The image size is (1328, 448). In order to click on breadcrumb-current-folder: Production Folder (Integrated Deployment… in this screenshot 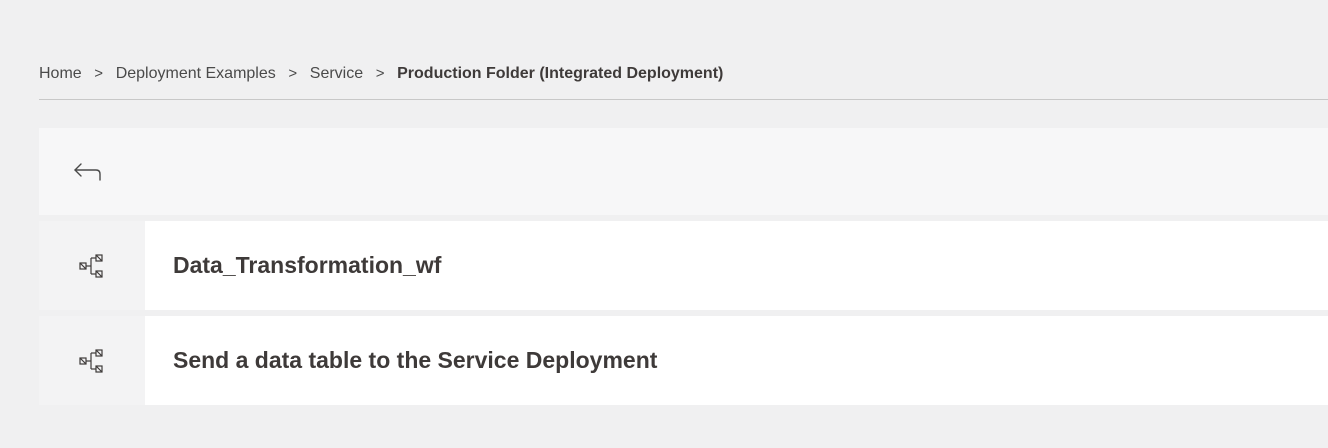, I will do `click(560, 73)`.